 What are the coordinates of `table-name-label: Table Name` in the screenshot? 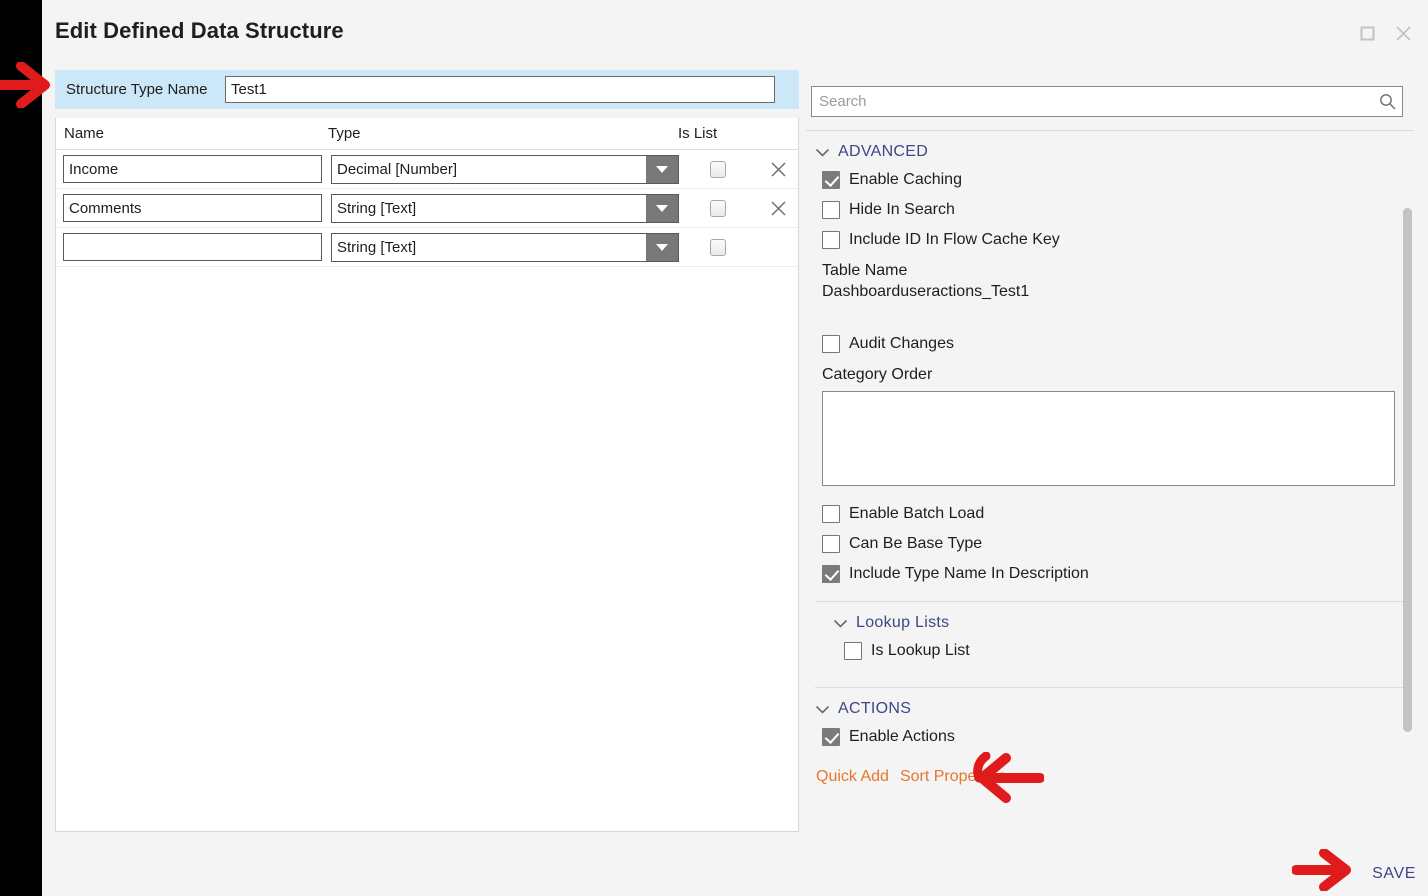 It's located at (865, 270).